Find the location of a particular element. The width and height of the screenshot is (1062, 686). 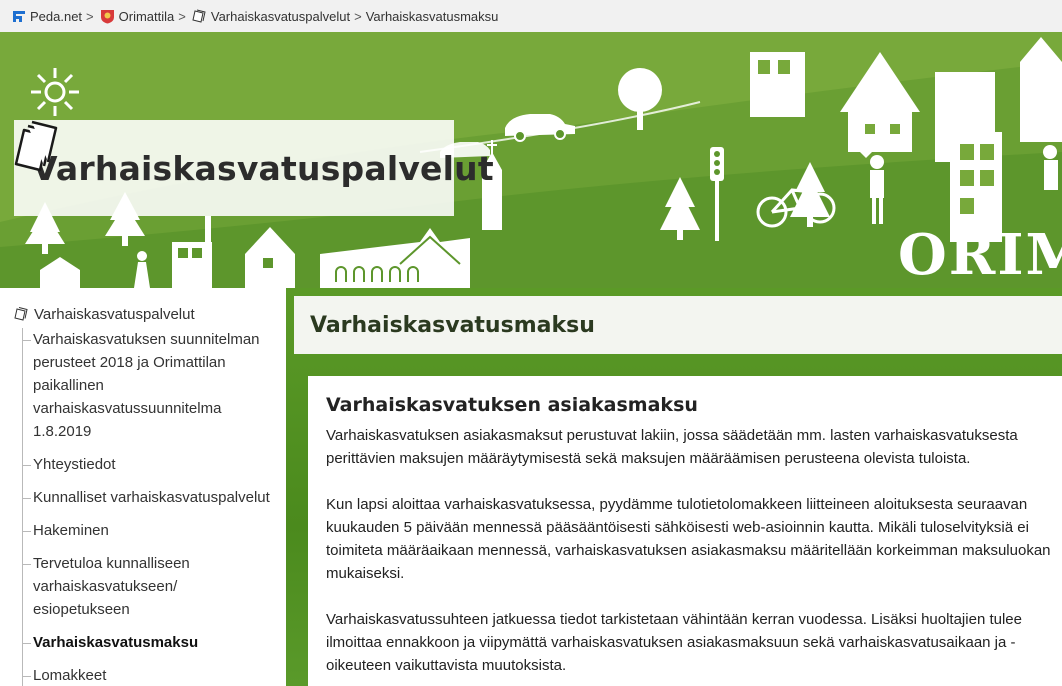

page-heading-box: Varhaiskasvatusmaksu is located at coordinates (678, 325).